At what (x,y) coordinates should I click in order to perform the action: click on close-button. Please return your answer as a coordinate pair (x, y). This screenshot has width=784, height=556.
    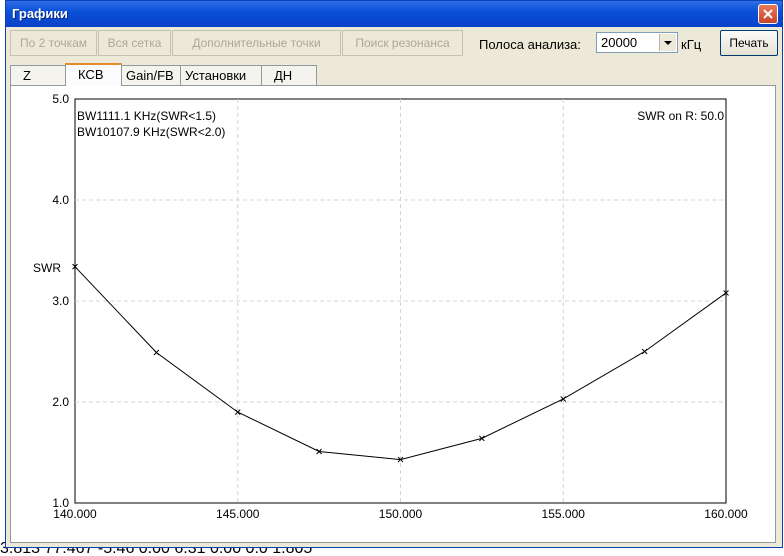
    Looking at the image, I should click on (768, 14).